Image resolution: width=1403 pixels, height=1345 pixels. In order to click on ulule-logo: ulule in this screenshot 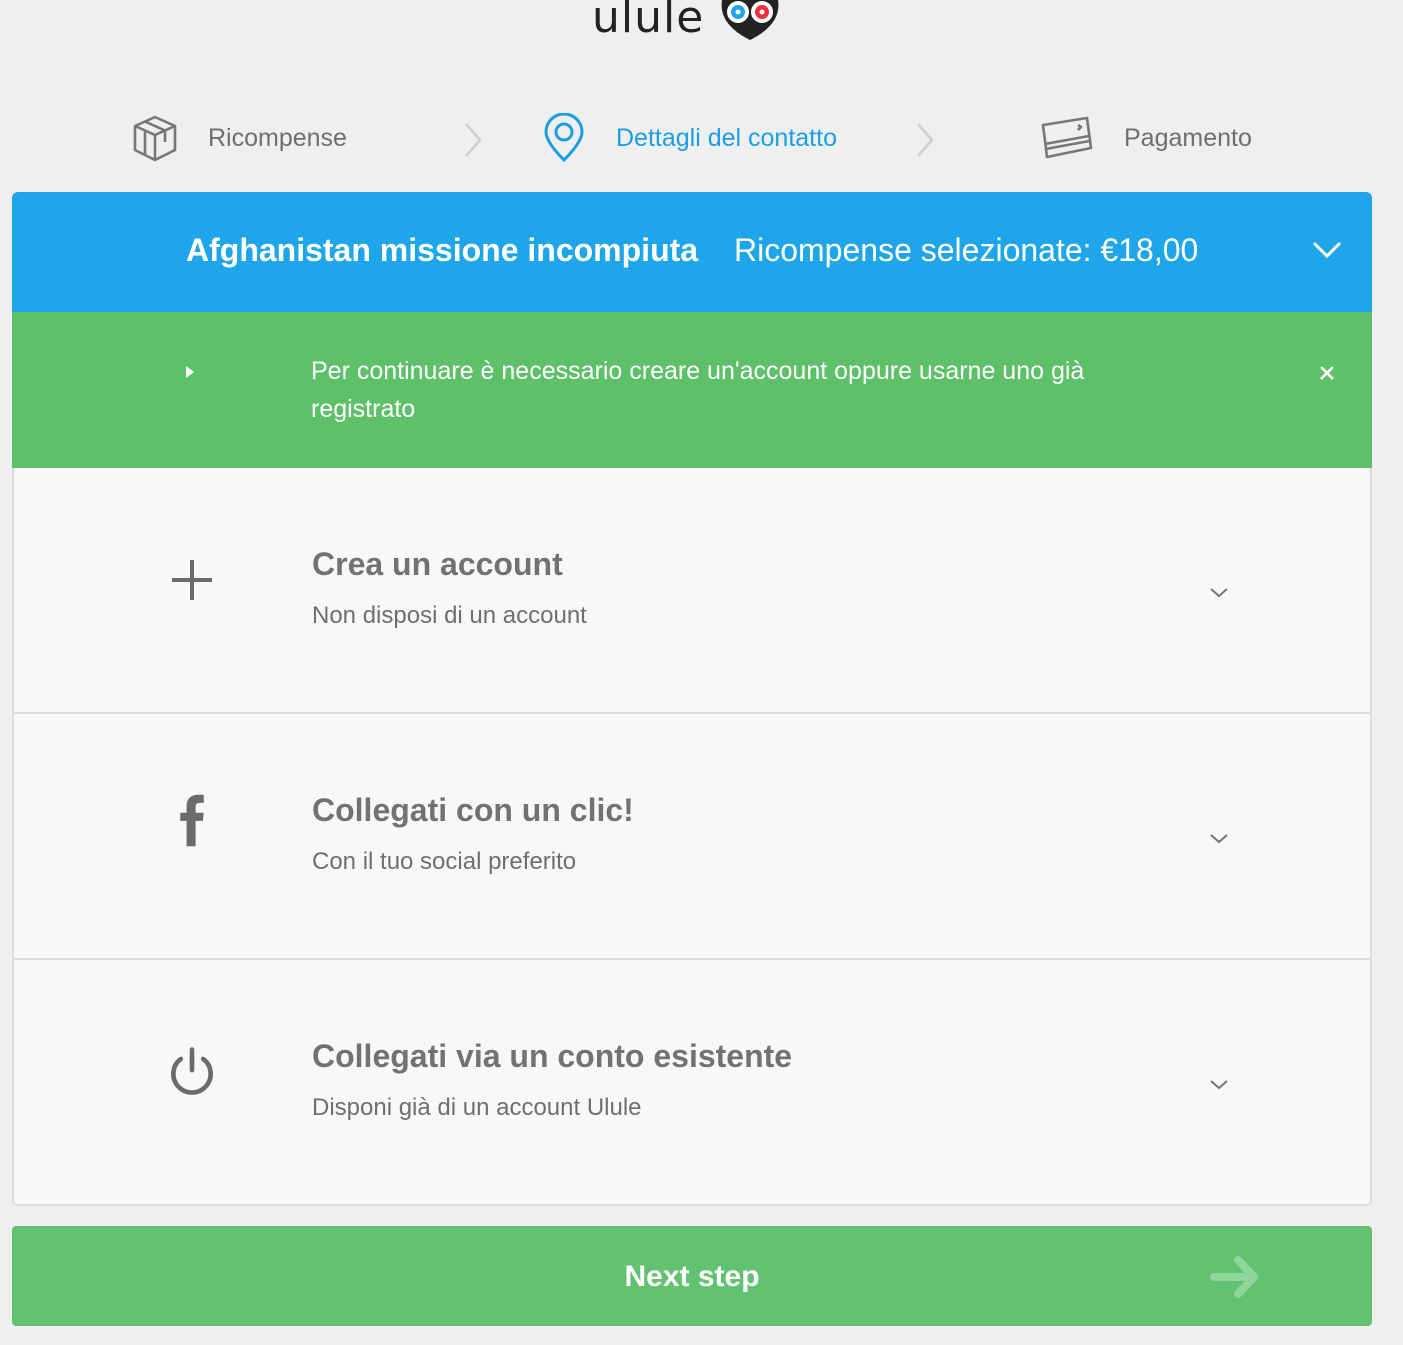, I will do `click(687, 23)`.